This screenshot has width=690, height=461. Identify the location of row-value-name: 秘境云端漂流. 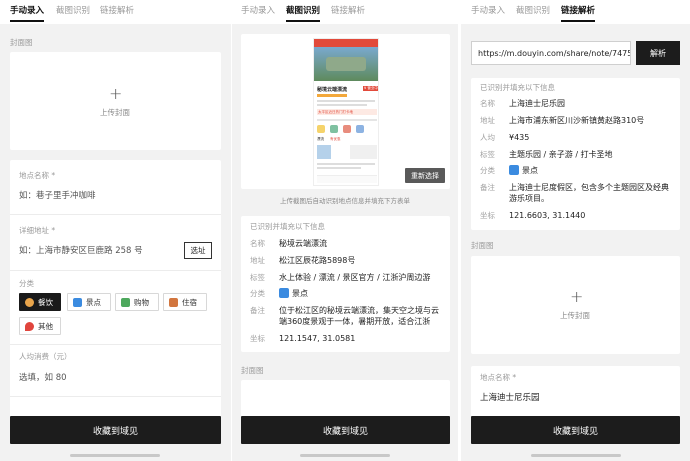
(303, 243).